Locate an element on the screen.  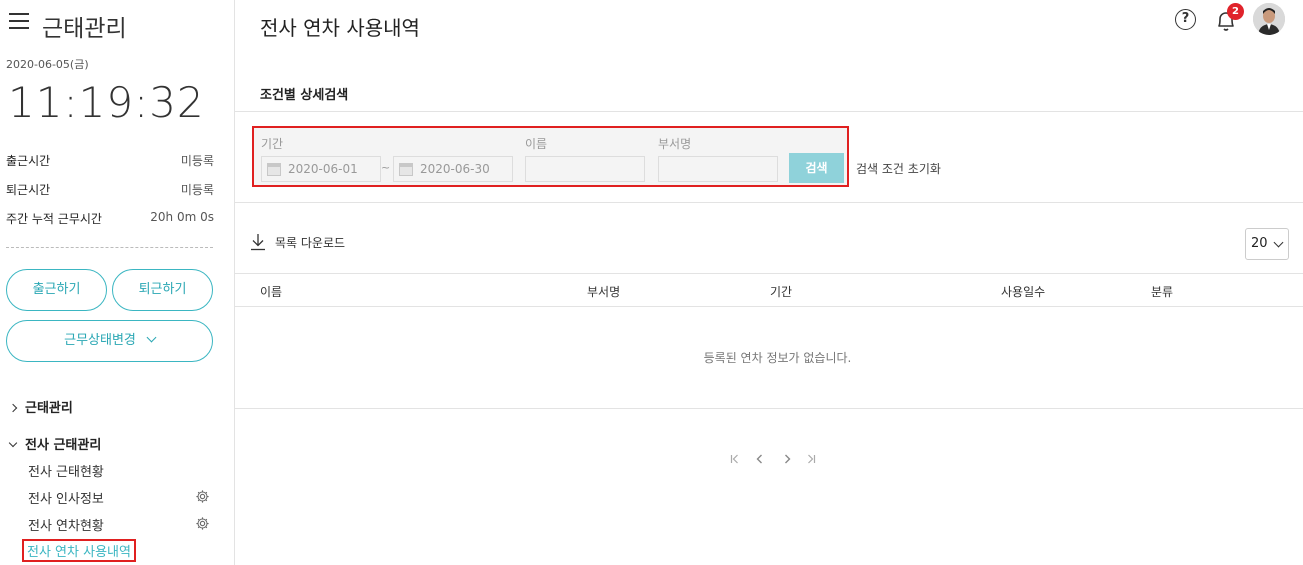
page-size-value: 20 is located at coordinates (1259, 243).